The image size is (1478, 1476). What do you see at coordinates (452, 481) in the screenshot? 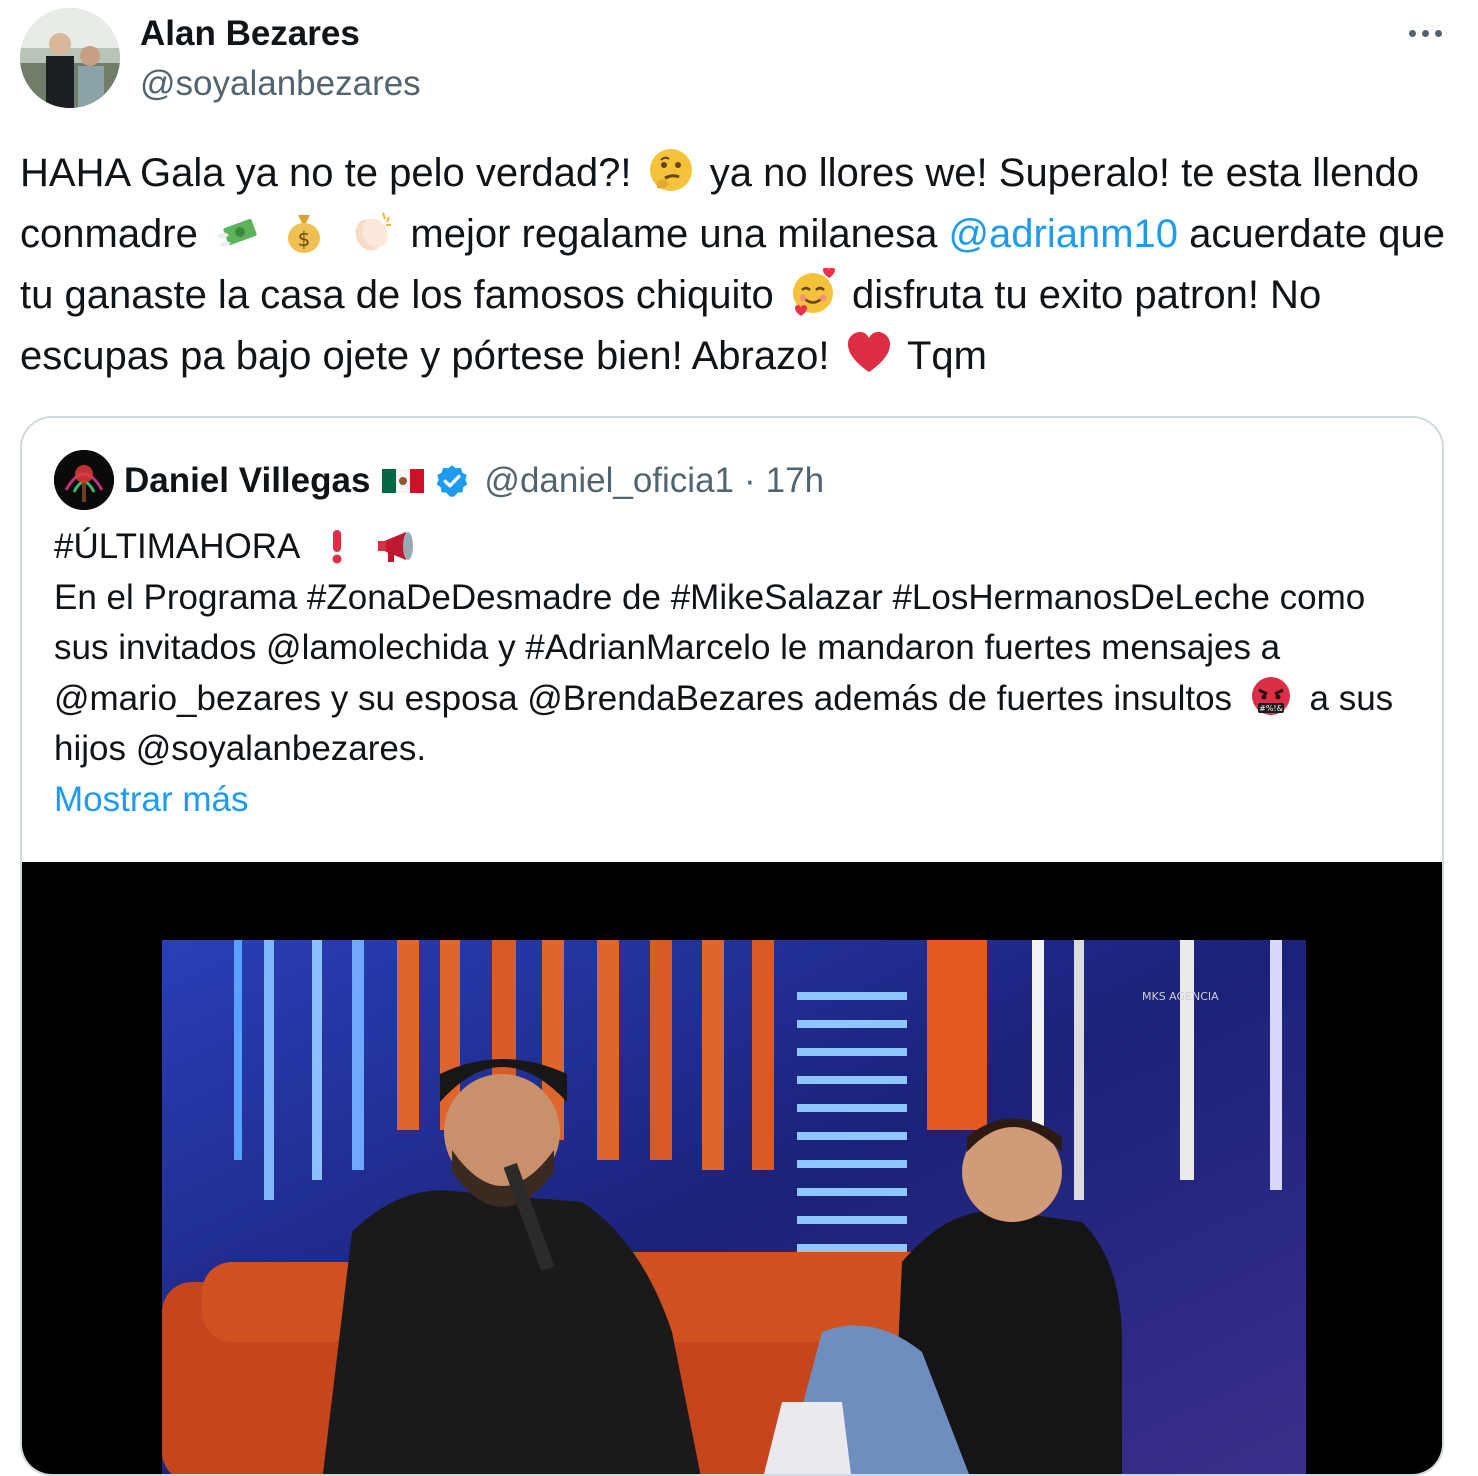
I see `verified-badge-icon` at bounding box center [452, 481].